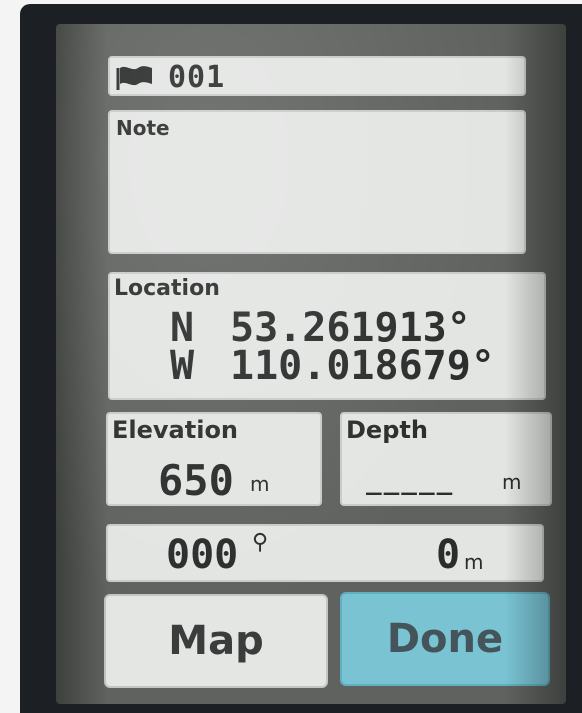 The height and width of the screenshot is (713, 582). I want to click on location-field: Location N 53.261913° W 110.018679°, so click(327, 336).